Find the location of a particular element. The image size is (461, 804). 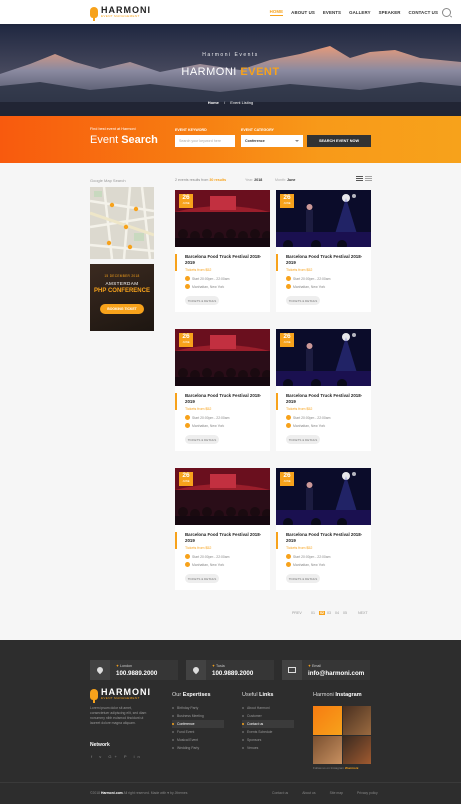

keyword-input: Search your keyword here is located at coordinates (205, 141).